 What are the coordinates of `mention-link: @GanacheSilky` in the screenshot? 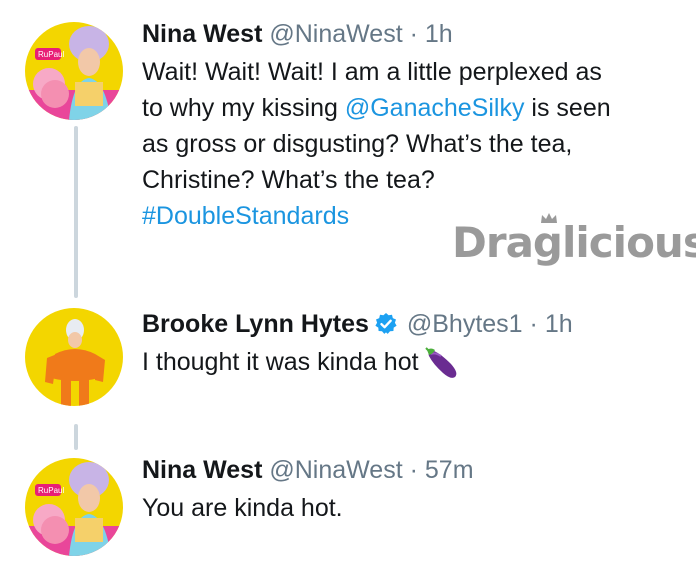 It's located at (435, 108).